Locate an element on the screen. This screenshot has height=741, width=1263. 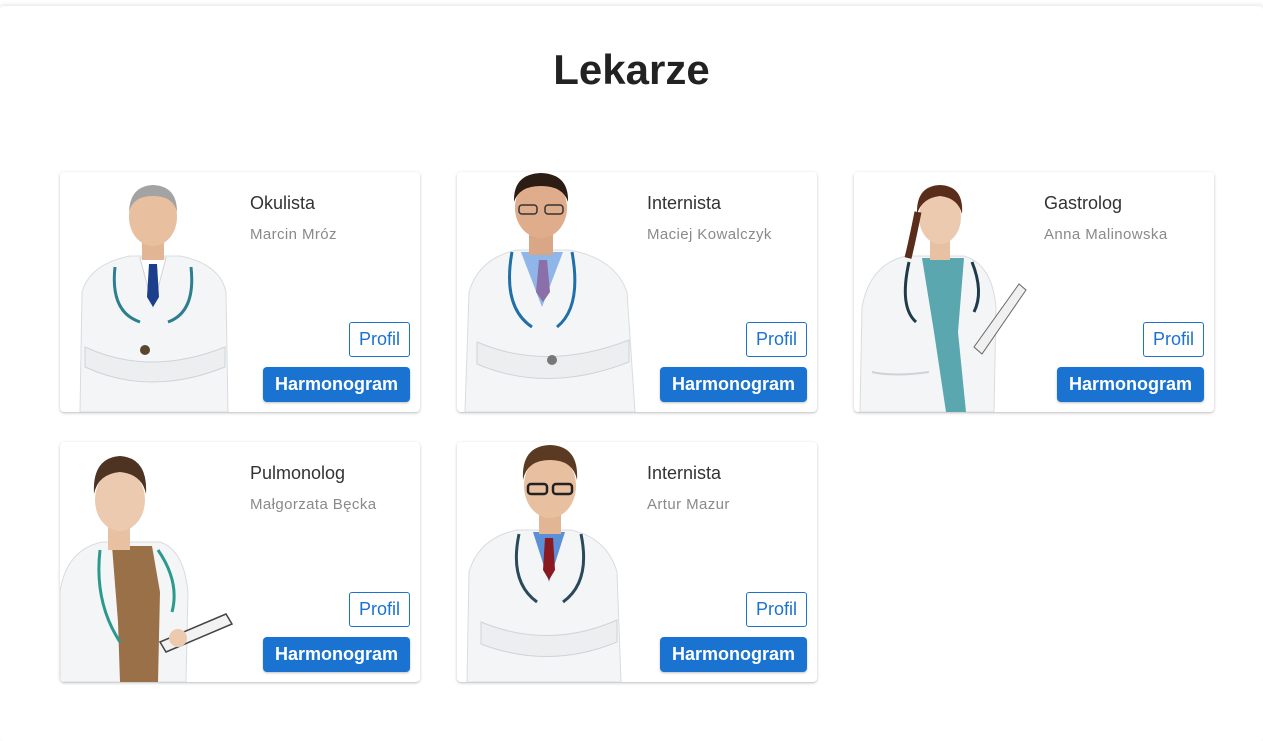
doctor-name: Anna Malinowska is located at coordinates (1106, 234).